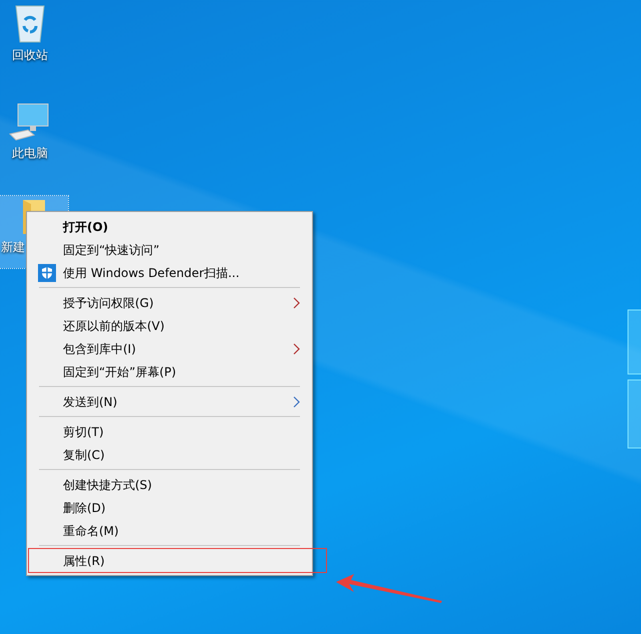 The image size is (641, 634). What do you see at coordinates (30, 55) in the screenshot?
I see `desktop-icon-label: 回收站` at bounding box center [30, 55].